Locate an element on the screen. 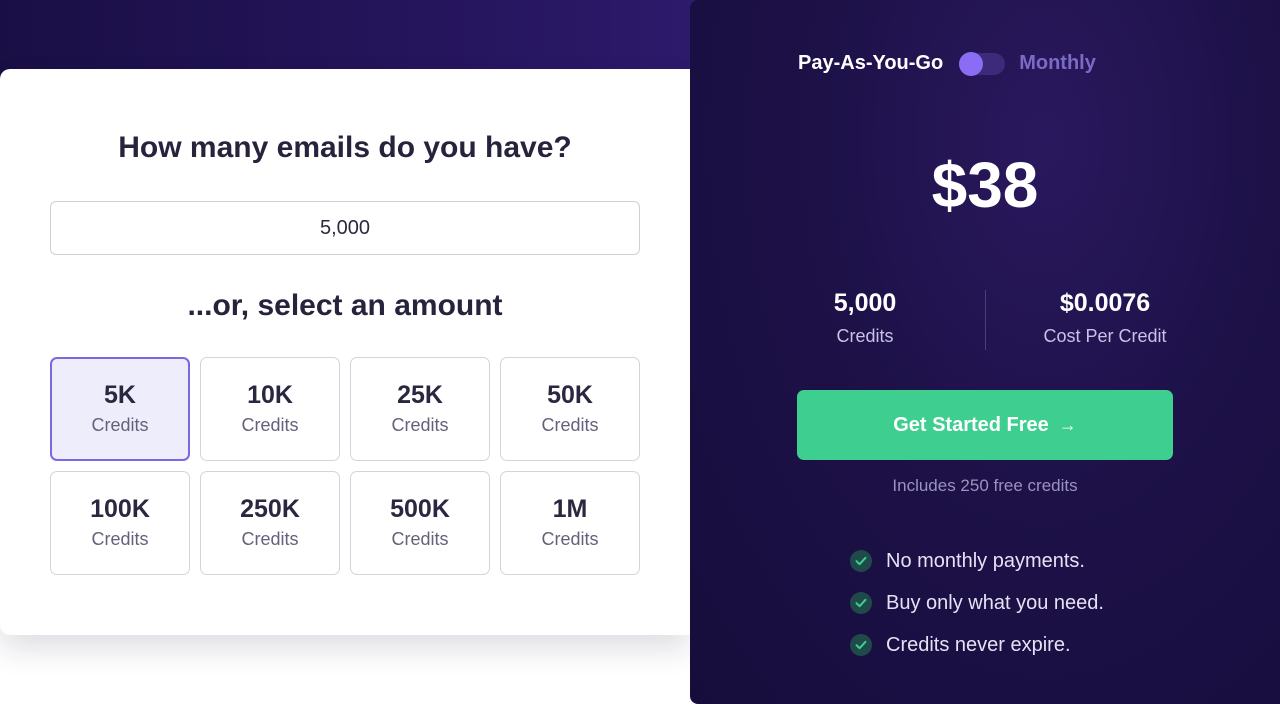 Image resolution: width=1280 pixels, height=704 pixels. cost-per-credit-value: $0.0076 is located at coordinates (1105, 303).